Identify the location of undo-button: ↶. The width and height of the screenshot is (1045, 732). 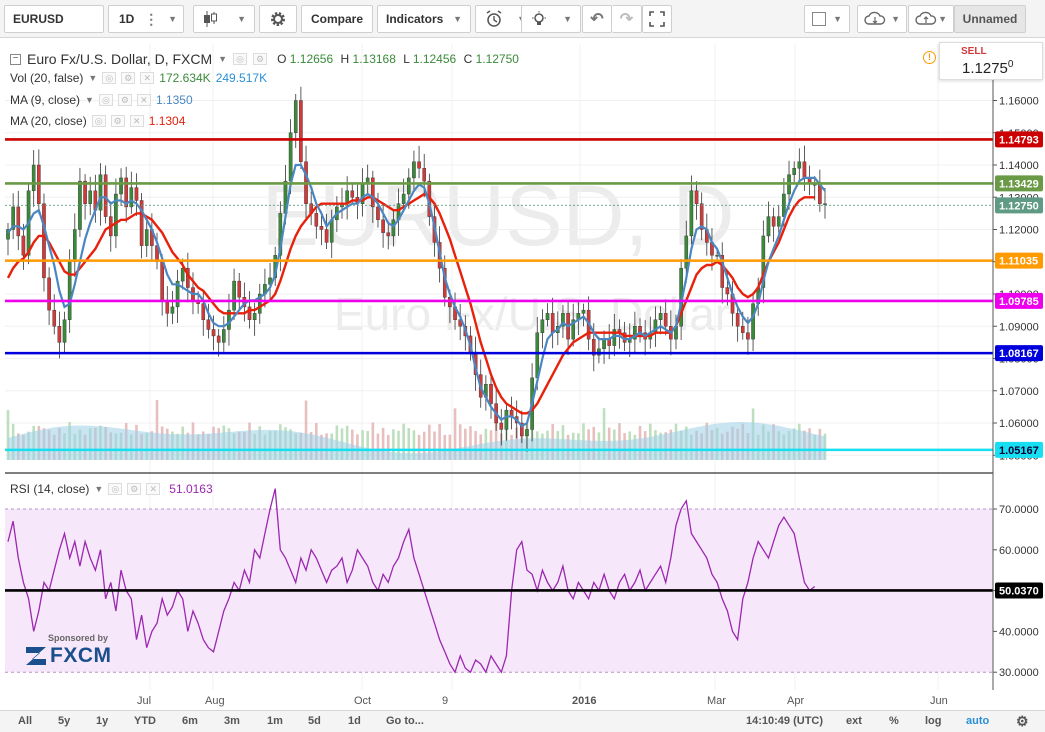
(597, 19).